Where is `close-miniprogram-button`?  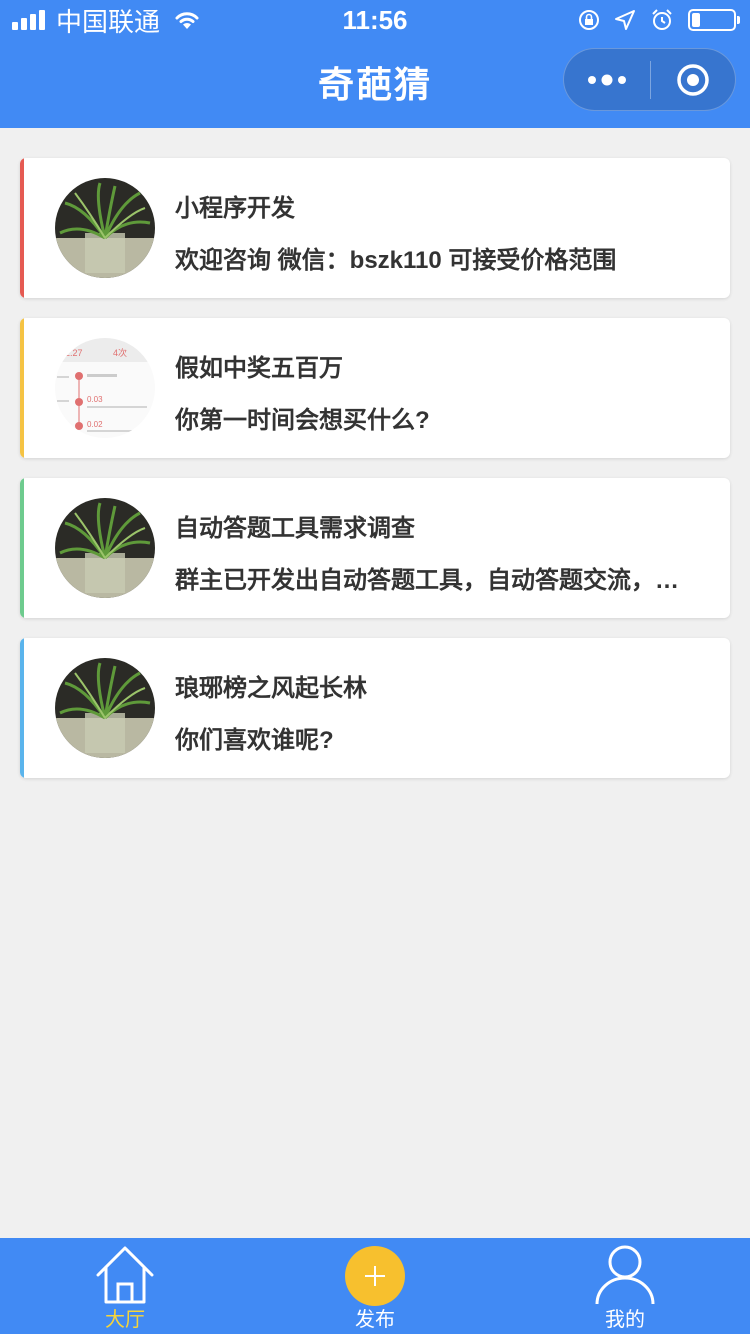
close-miniprogram-button is located at coordinates (693, 80).